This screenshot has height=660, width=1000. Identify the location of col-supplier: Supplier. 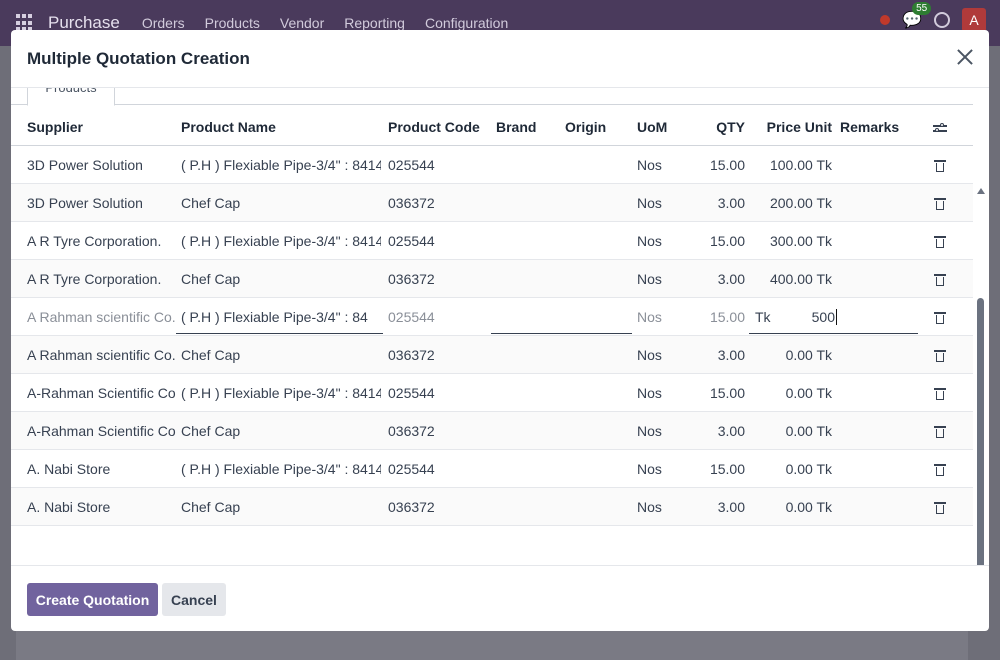
(102, 127).